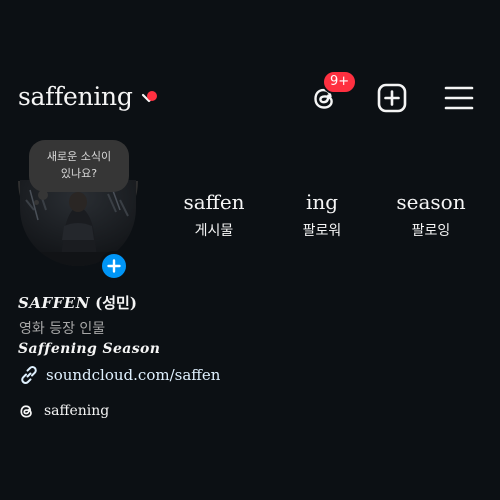 This screenshot has height=500, width=500. What do you see at coordinates (54, 303) in the screenshot?
I see `display-name-main: SAFFEN` at bounding box center [54, 303].